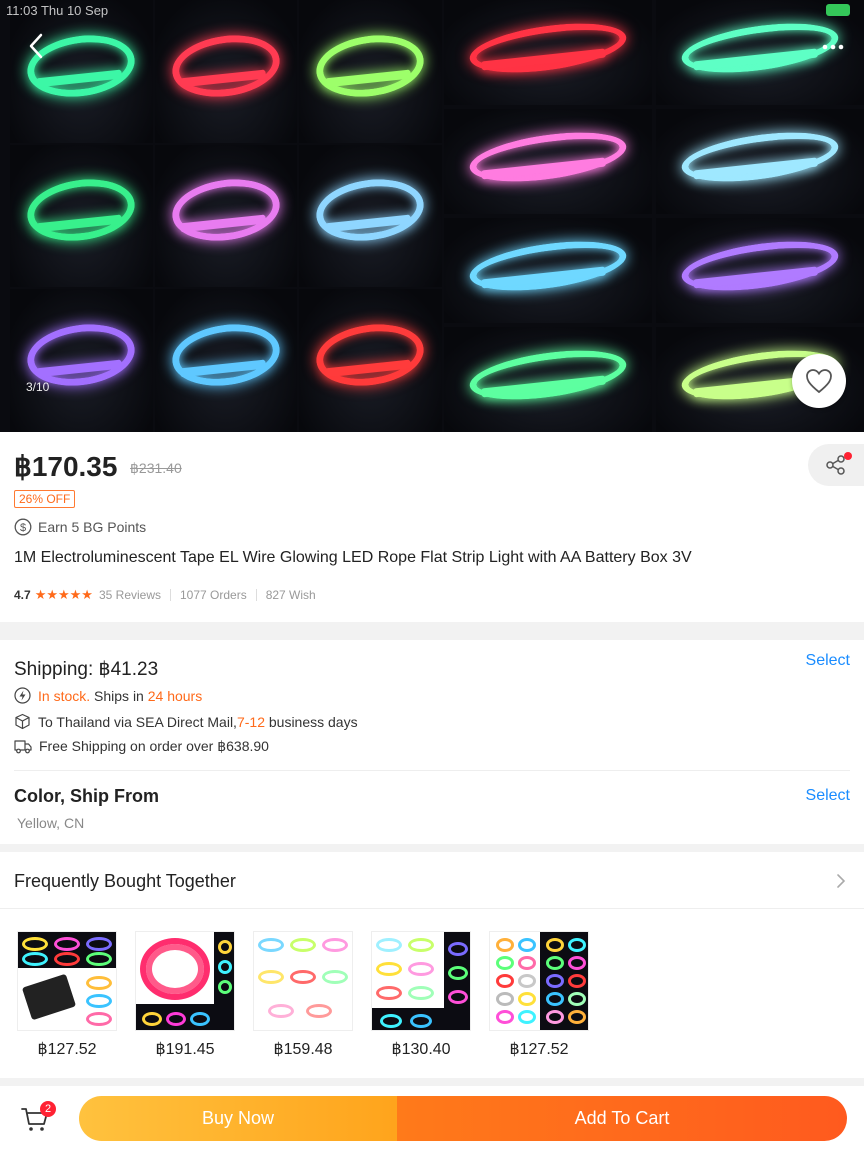 This screenshot has height=1152, width=864. I want to click on back-button, so click(36, 46).